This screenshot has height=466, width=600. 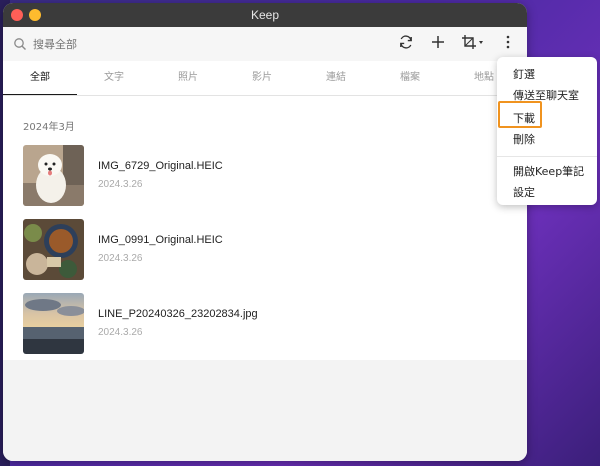 What do you see at coordinates (20, 44) in the screenshot?
I see `search-icon` at bounding box center [20, 44].